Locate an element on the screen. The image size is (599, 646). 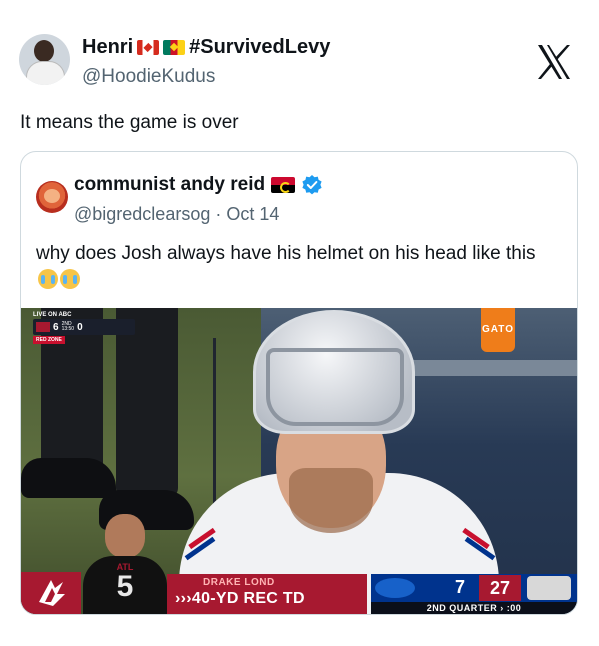
author-name: Henri is located at coordinates (107, 47).